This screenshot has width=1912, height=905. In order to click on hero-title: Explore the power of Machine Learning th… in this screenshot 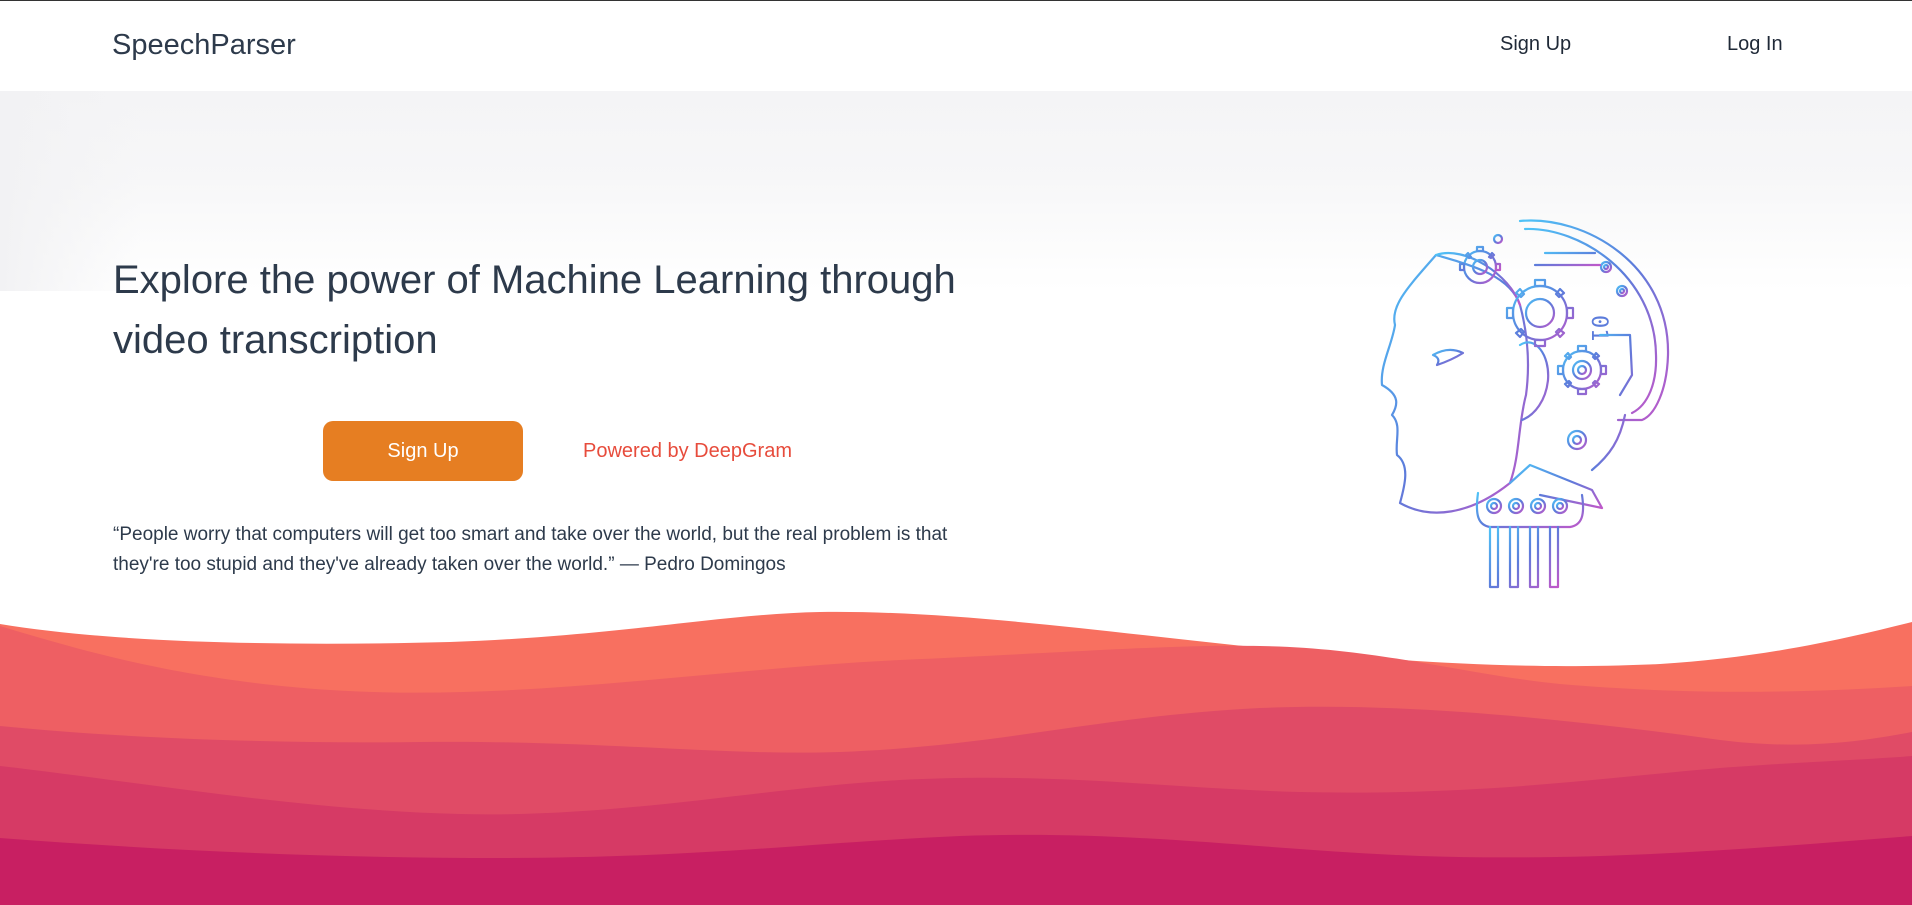, I will do `click(534, 310)`.